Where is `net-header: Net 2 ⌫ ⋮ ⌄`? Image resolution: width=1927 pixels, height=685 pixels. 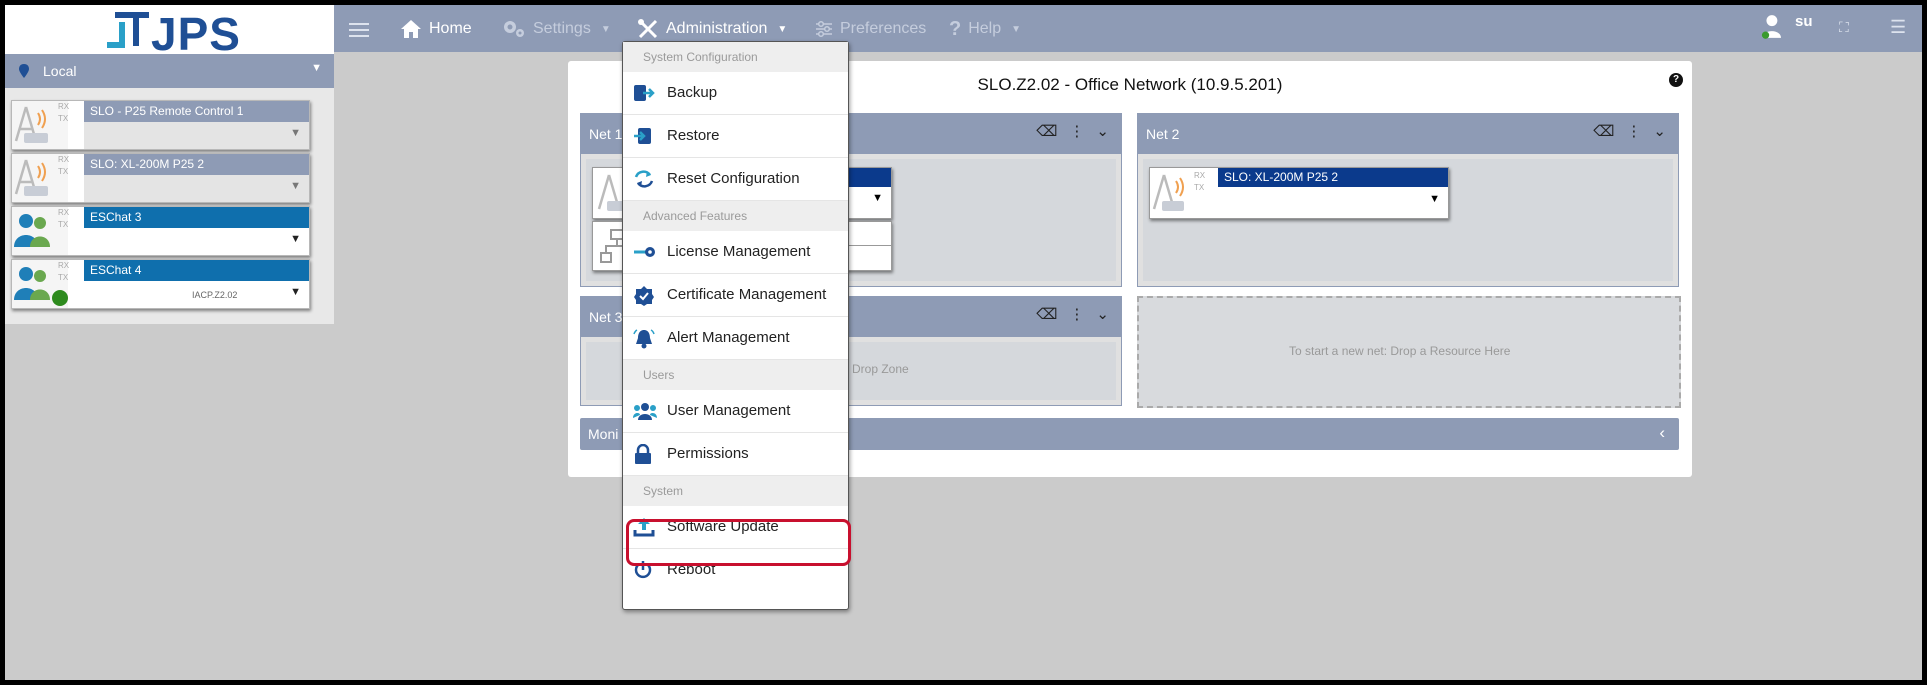
net-header: Net 2 ⌫ ⋮ ⌄ is located at coordinates (1408, 134).